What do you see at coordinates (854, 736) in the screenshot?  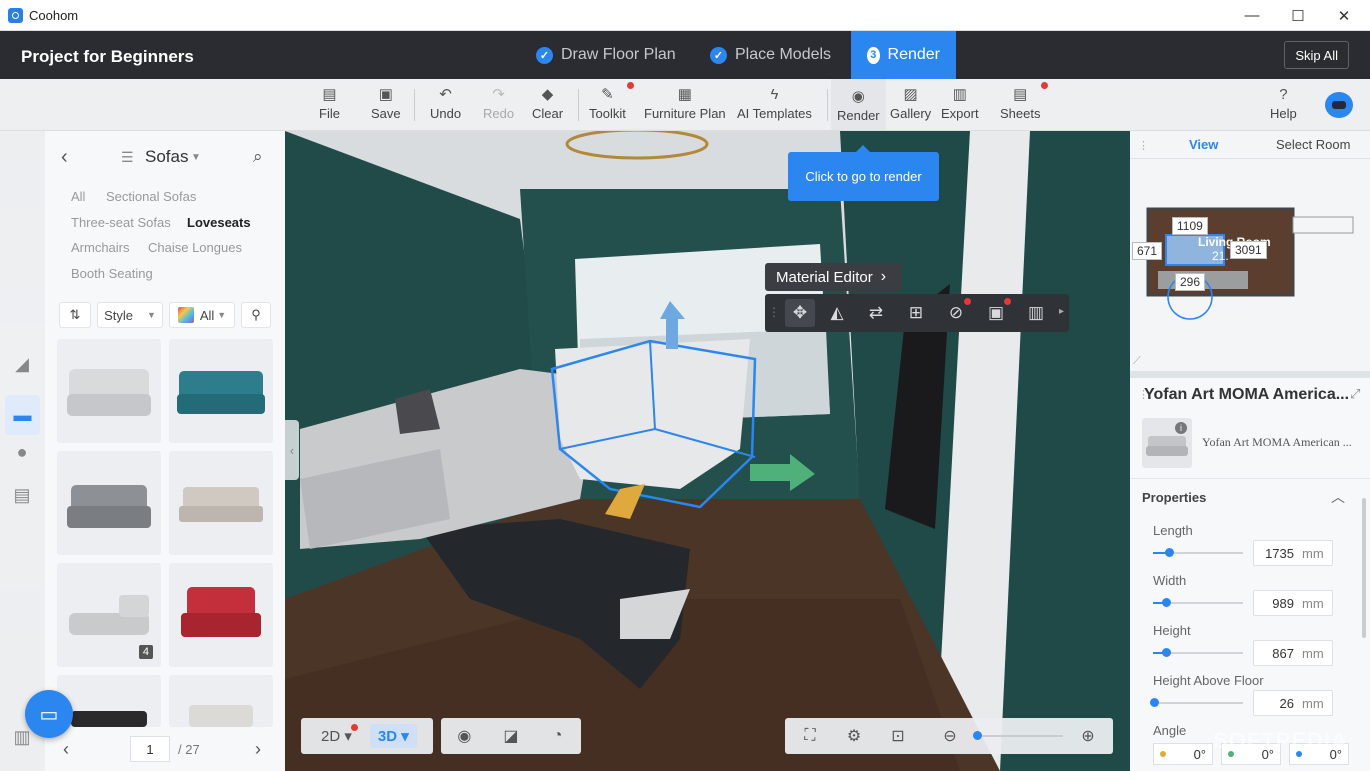 I see `camera-settings-icon: ⚙` at bounding box center [854, 736].